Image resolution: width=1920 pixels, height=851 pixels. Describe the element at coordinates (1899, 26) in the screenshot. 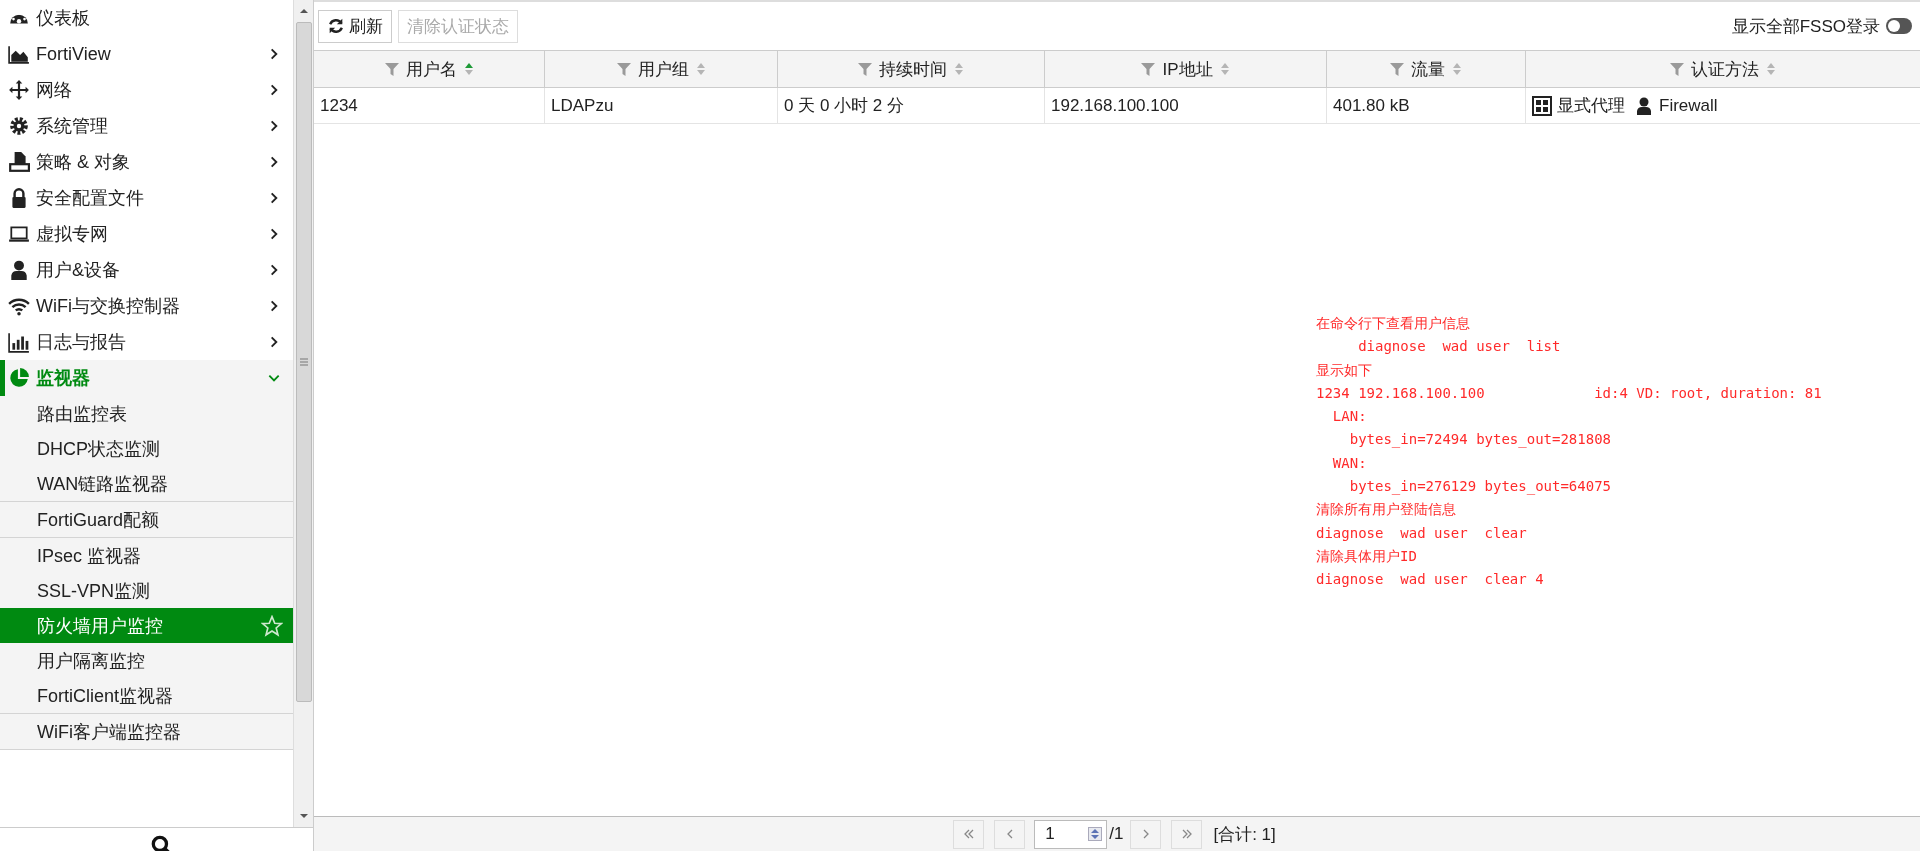

I see `toggle-switch` at that location.